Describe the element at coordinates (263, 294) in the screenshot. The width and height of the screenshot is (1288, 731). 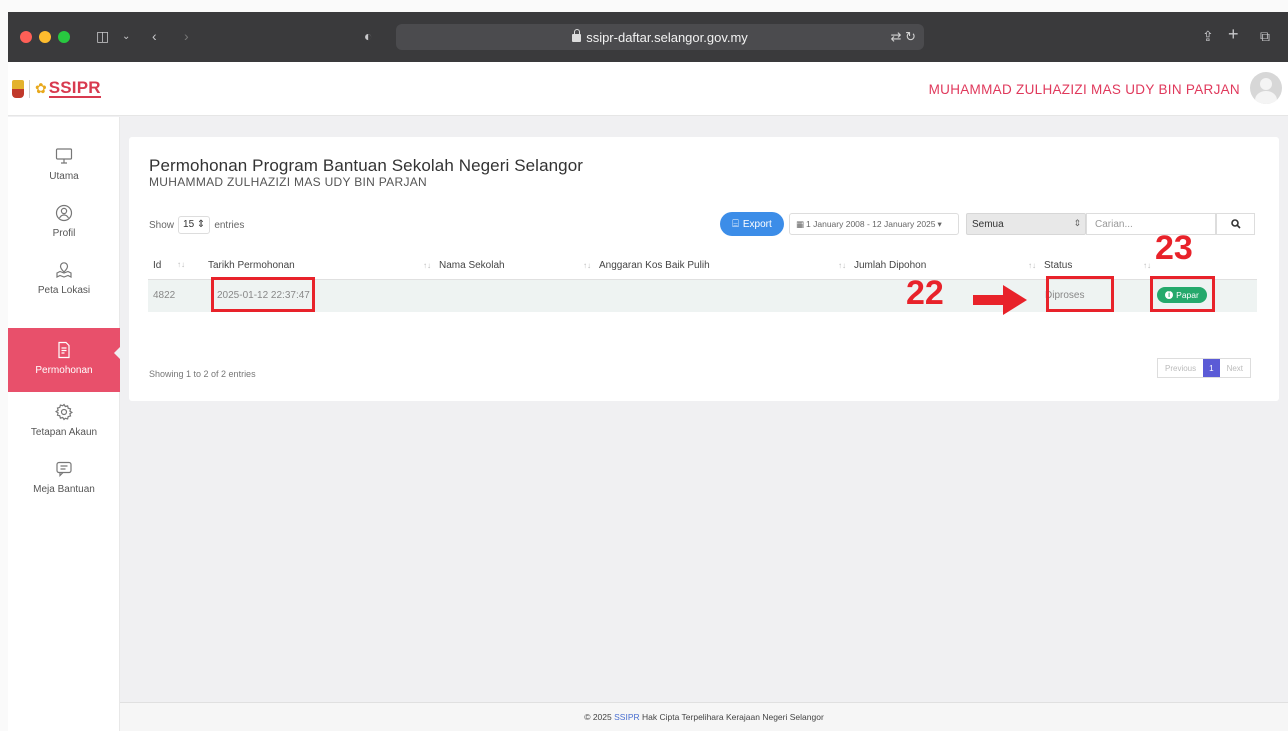
I see `highlight-tarikh-box` at that location.